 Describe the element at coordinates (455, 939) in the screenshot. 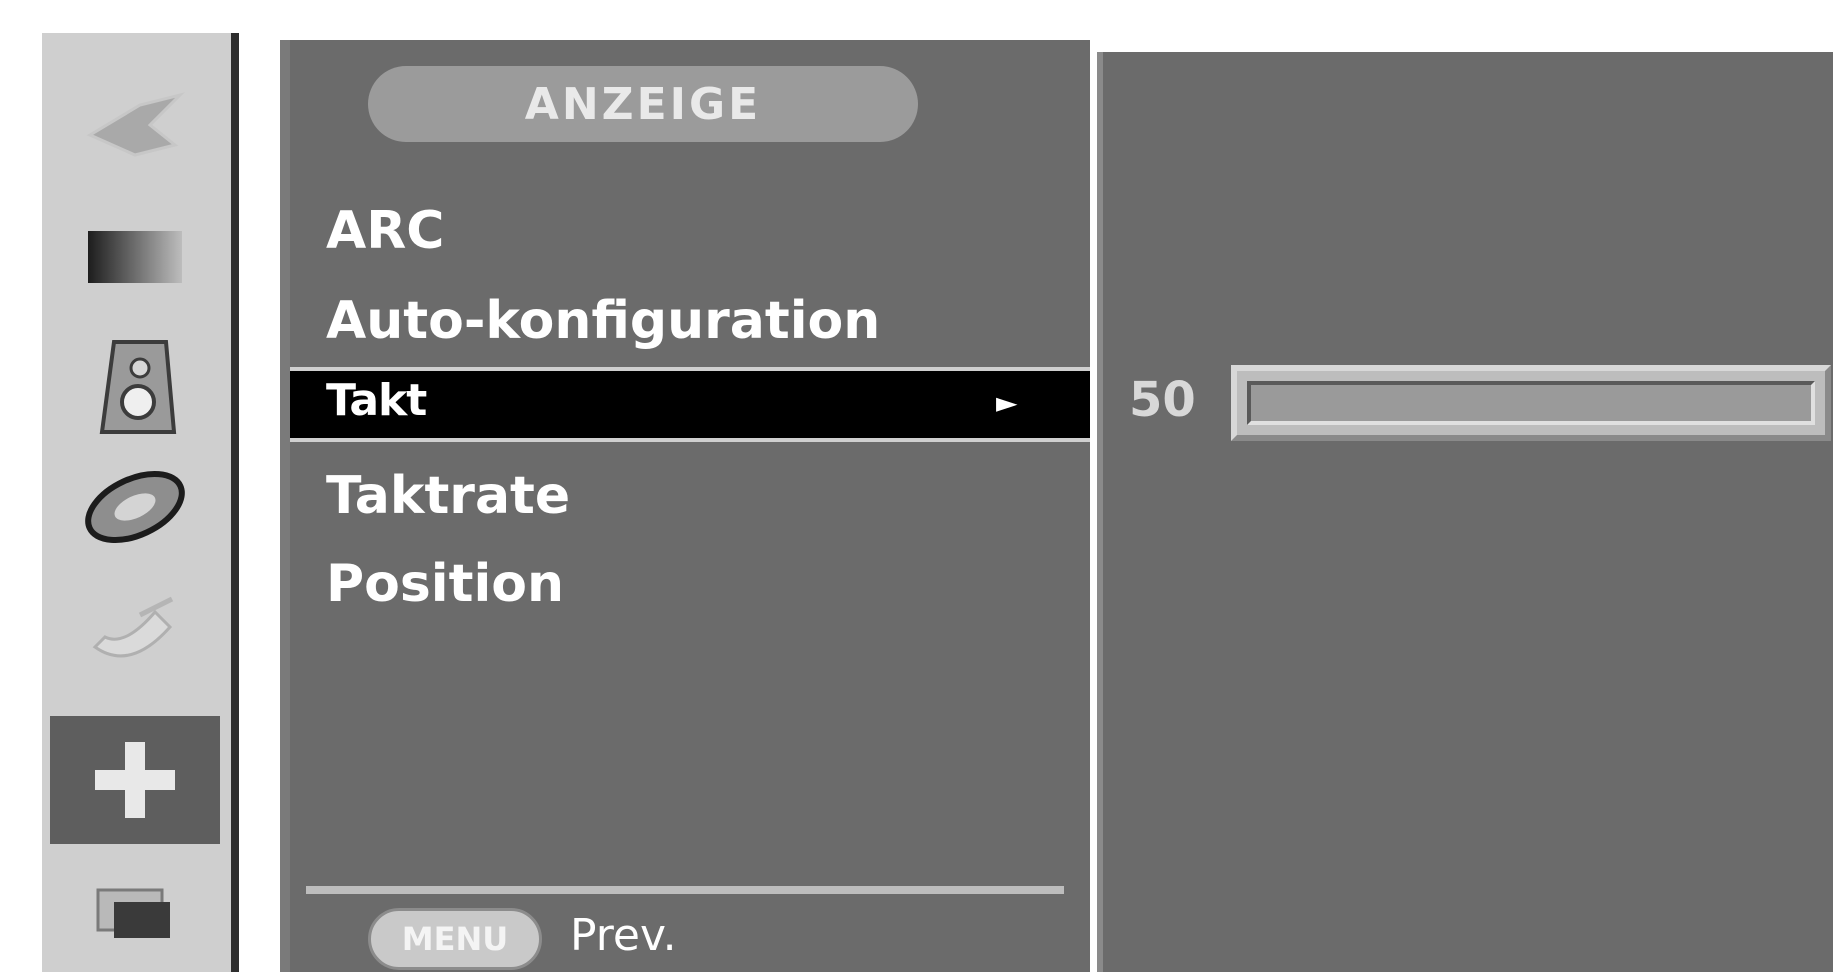

I see `menu-button: MENU` at that location.